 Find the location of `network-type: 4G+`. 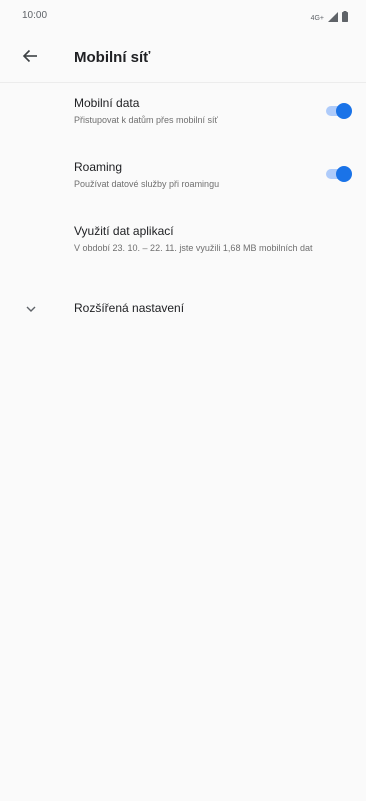

network-type: 4G+ is located at coordinates (317, 18).